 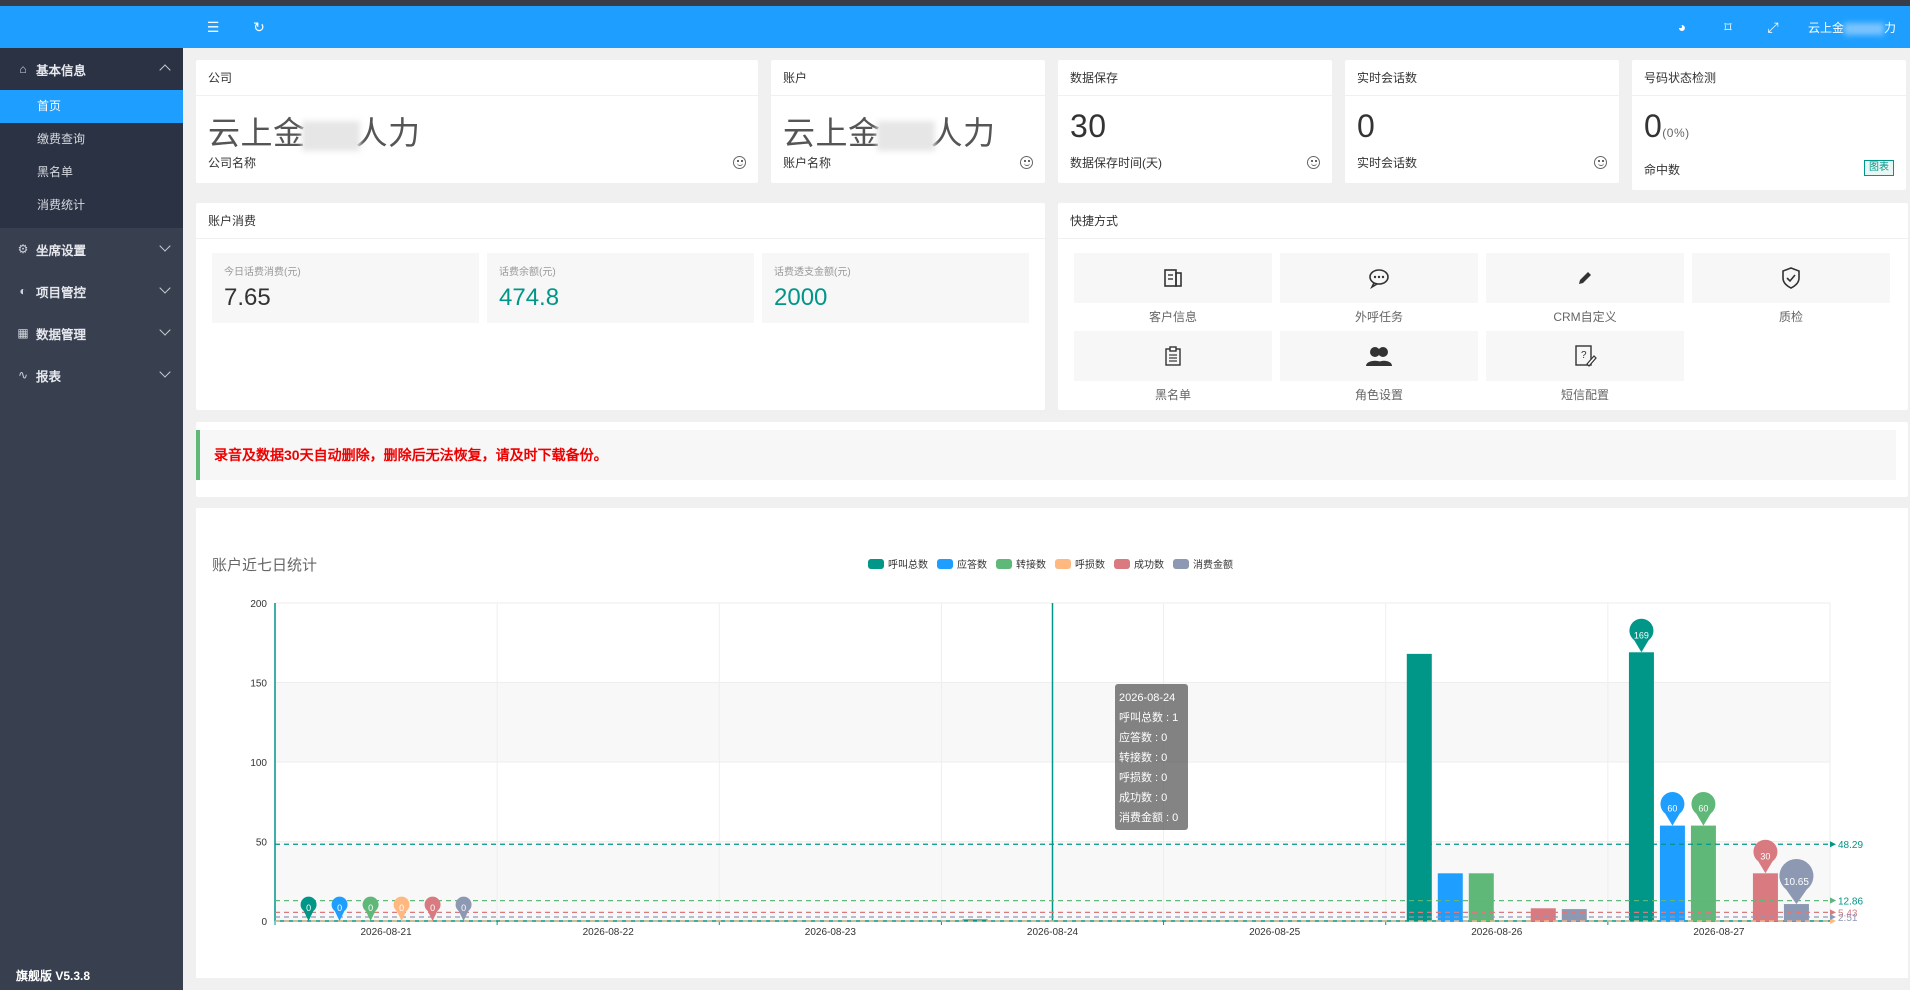 What do you see at coordinates (23, 333) in the screenshot?
I see `data-icon: ▦` at bounding box center [23, 333].